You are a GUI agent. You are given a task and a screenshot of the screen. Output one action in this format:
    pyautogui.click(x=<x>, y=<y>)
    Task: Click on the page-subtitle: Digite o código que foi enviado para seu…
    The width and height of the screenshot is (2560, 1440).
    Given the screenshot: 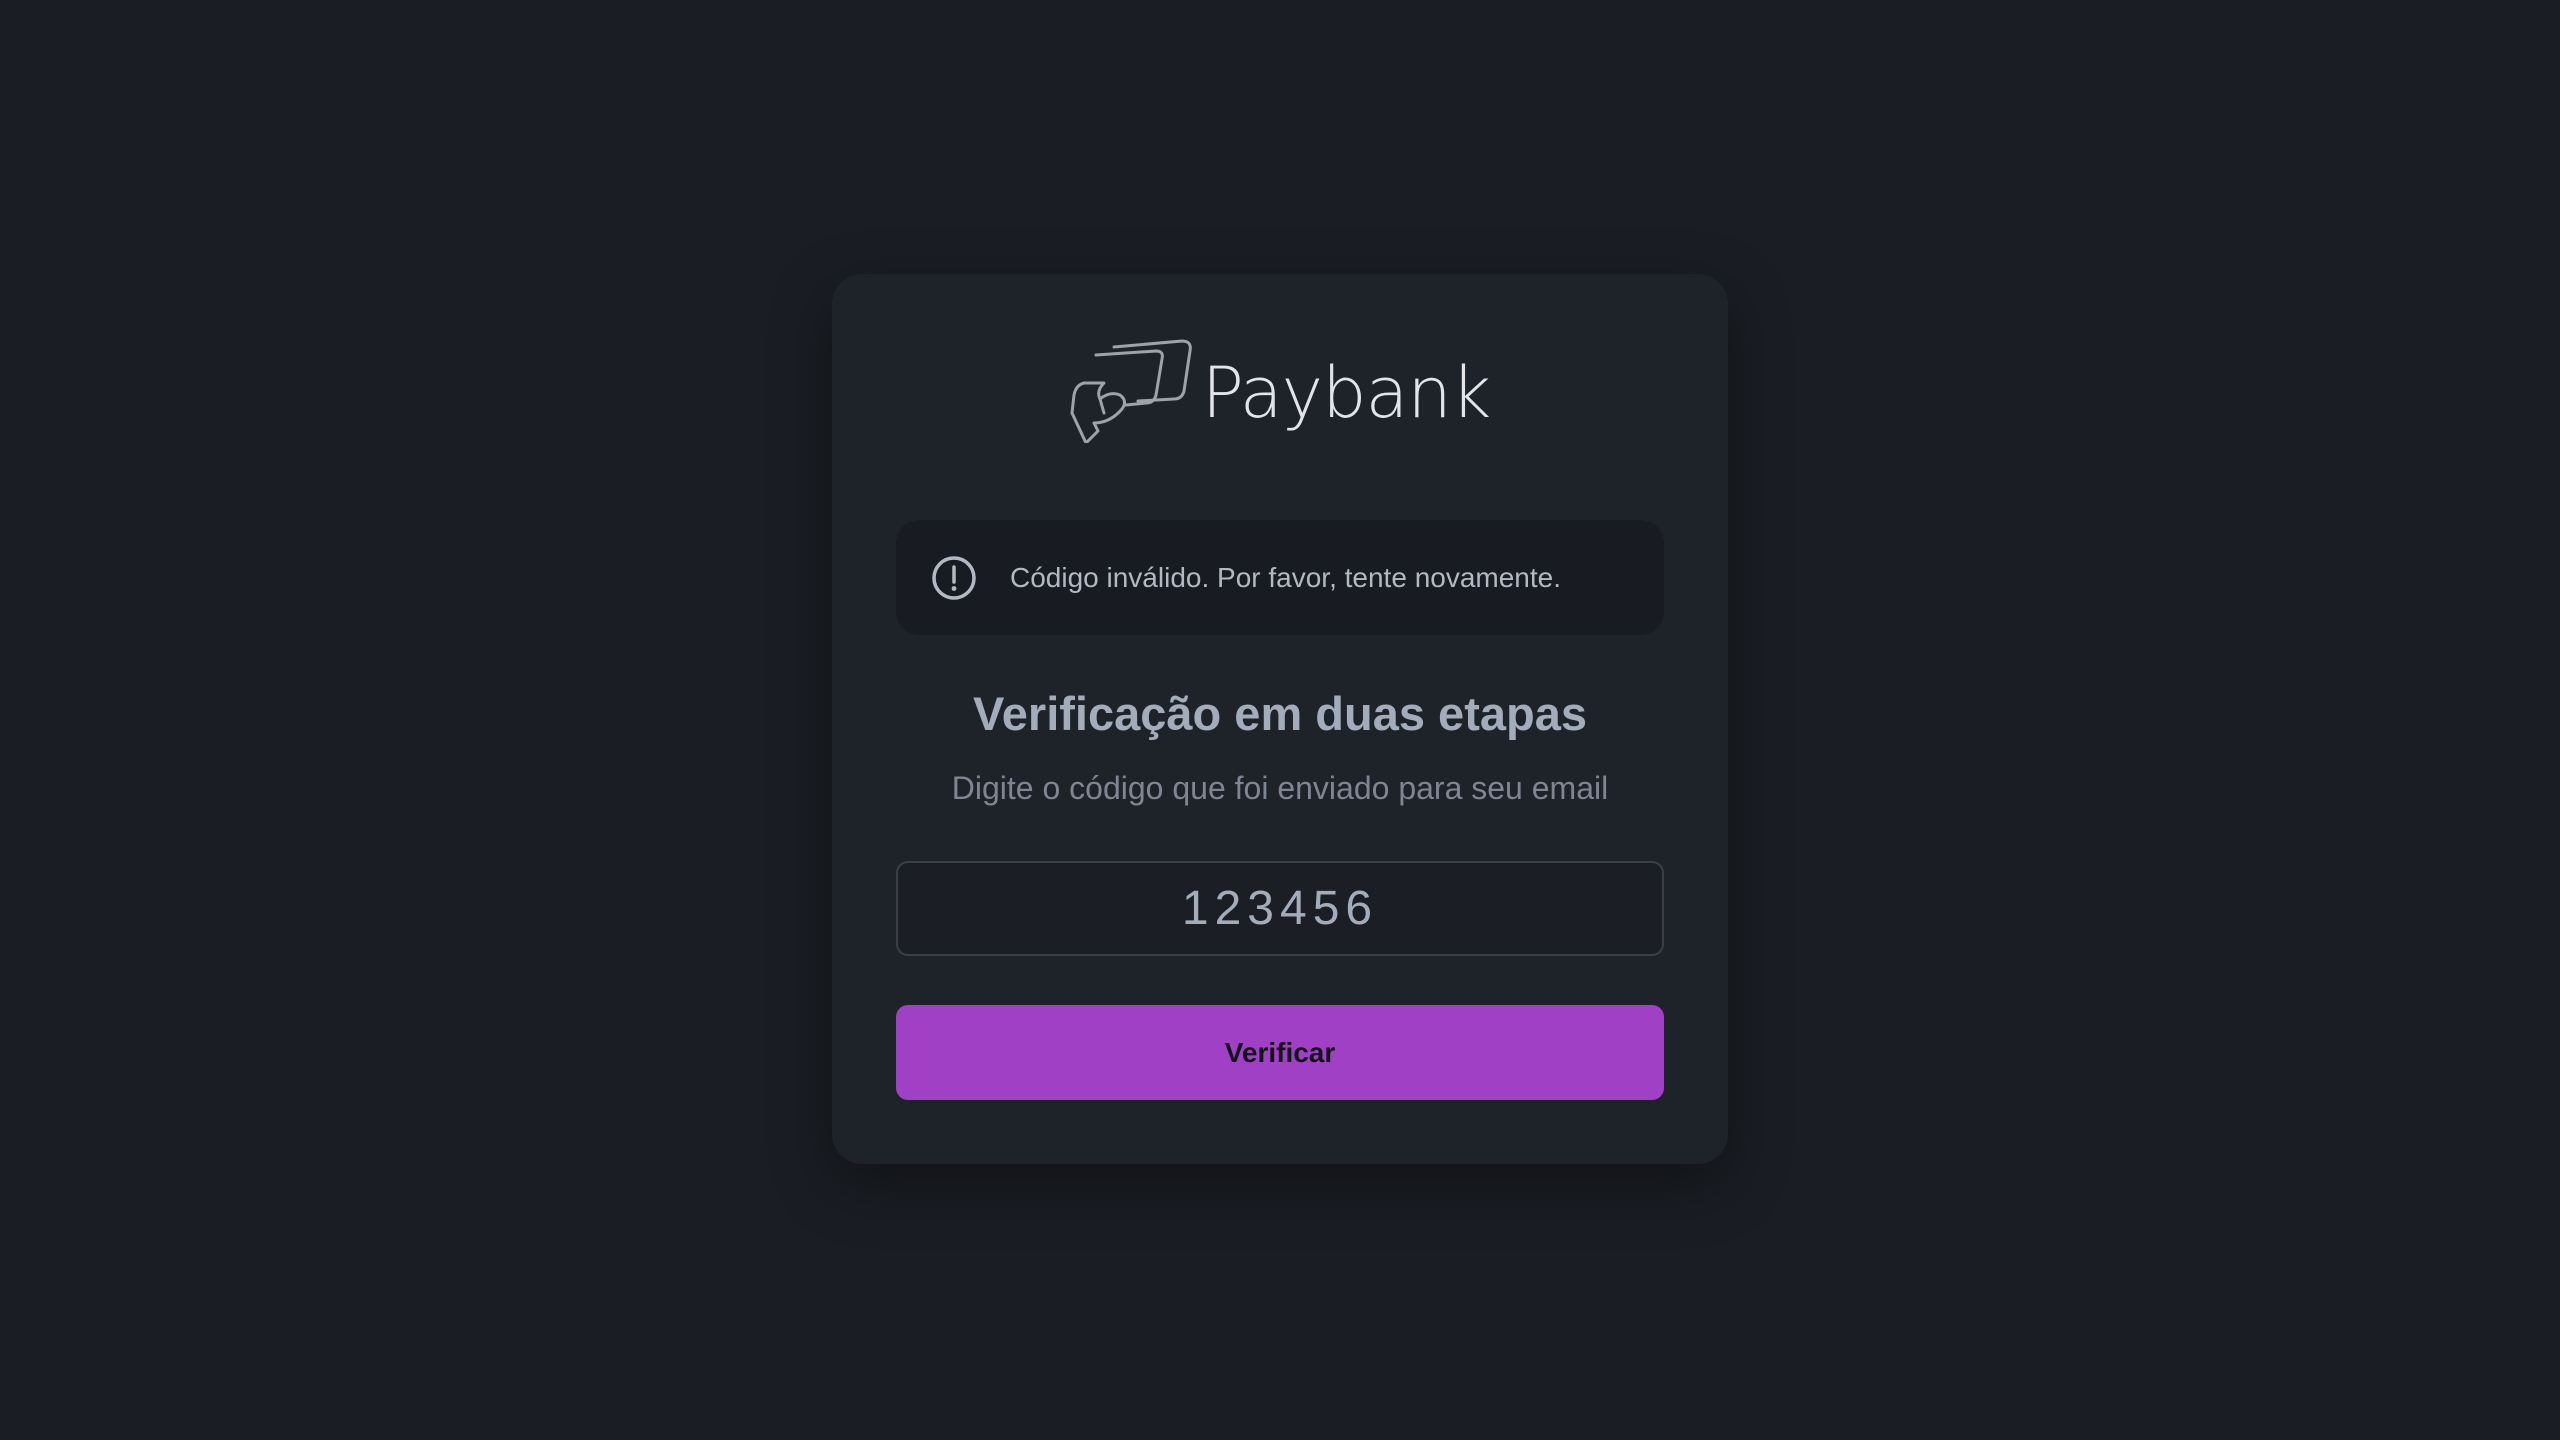 What is the action you would take?
    pyautogui.click(x=1280, y=788)
    